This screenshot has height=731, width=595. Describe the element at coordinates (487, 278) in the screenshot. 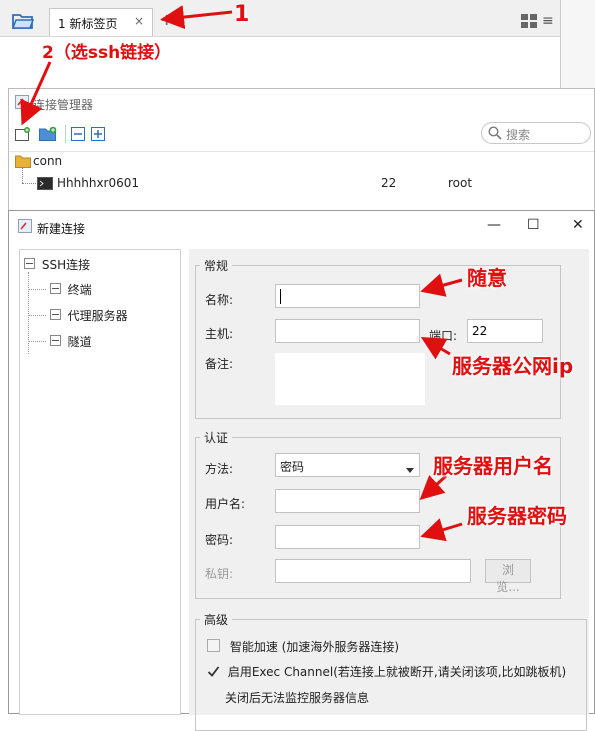

I see `annotation-name: 随意` at that location.